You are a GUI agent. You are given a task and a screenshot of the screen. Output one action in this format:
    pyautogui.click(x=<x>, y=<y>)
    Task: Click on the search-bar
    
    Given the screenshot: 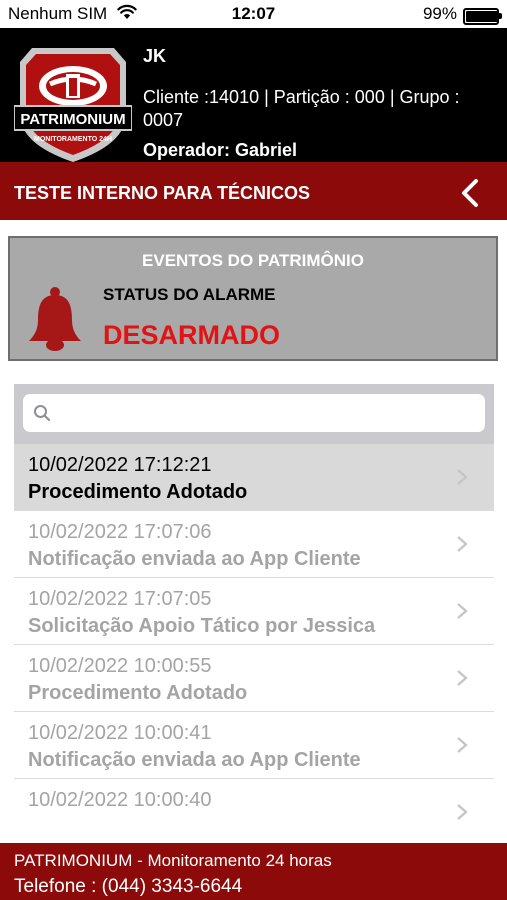 What is the action you would take?
    pyautogui.click(x=254, y=414)
    